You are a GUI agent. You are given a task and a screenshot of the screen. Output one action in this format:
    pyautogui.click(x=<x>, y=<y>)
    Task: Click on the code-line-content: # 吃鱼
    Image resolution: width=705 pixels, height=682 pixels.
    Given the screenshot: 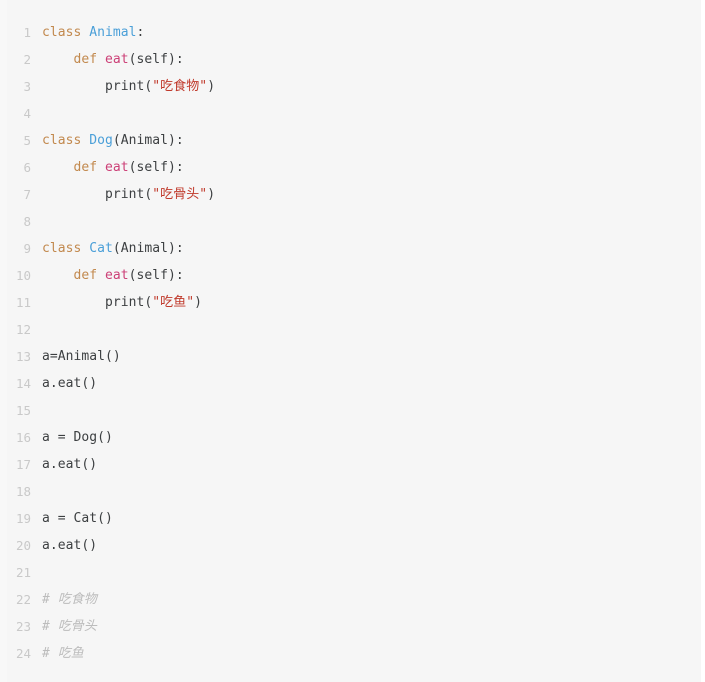 What is the action you would take?
    pyautogui.click(x=63, y=653)
    